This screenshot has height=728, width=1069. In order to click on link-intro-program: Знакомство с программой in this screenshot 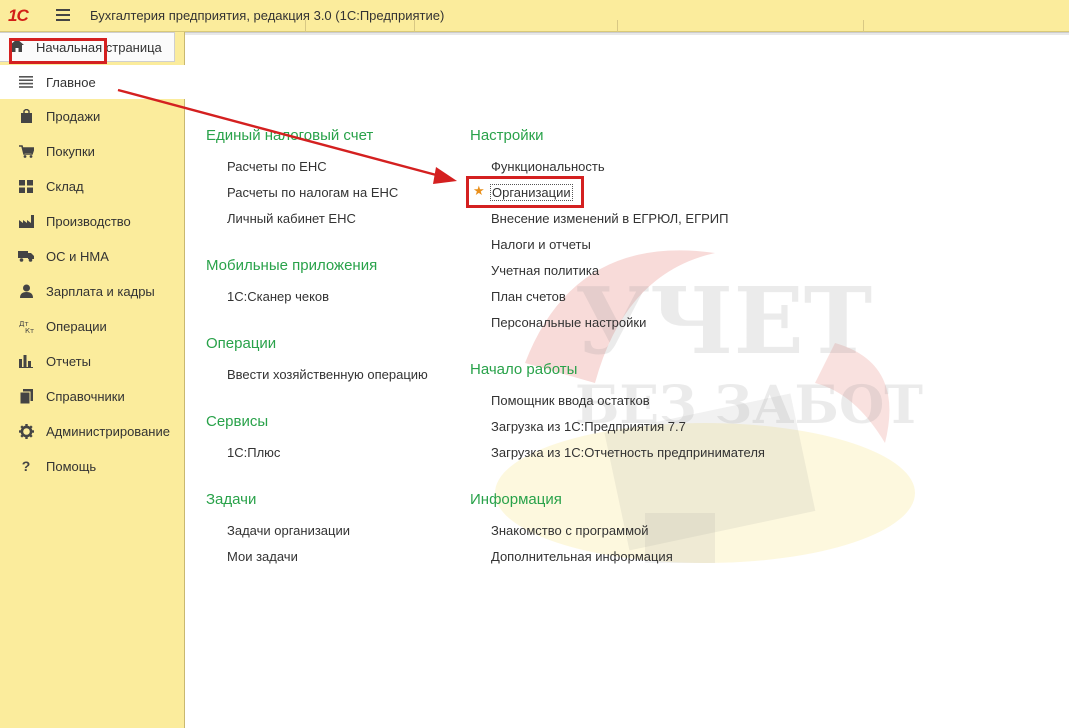, I will do `click(570, 530)`.